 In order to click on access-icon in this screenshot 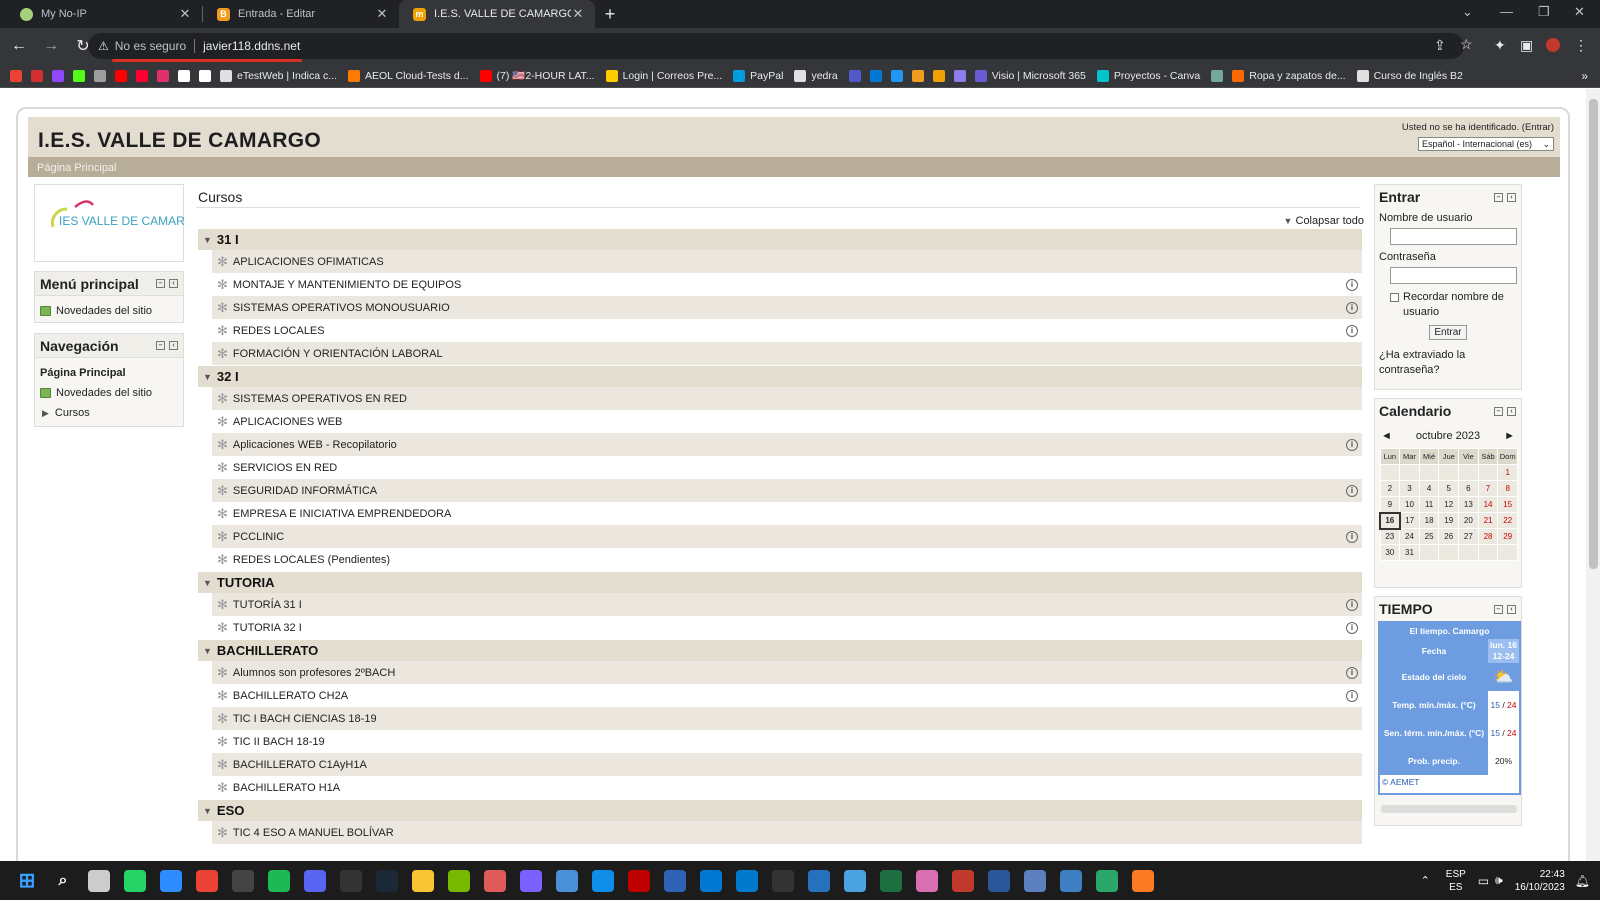, I will do `click(963, 880)`.